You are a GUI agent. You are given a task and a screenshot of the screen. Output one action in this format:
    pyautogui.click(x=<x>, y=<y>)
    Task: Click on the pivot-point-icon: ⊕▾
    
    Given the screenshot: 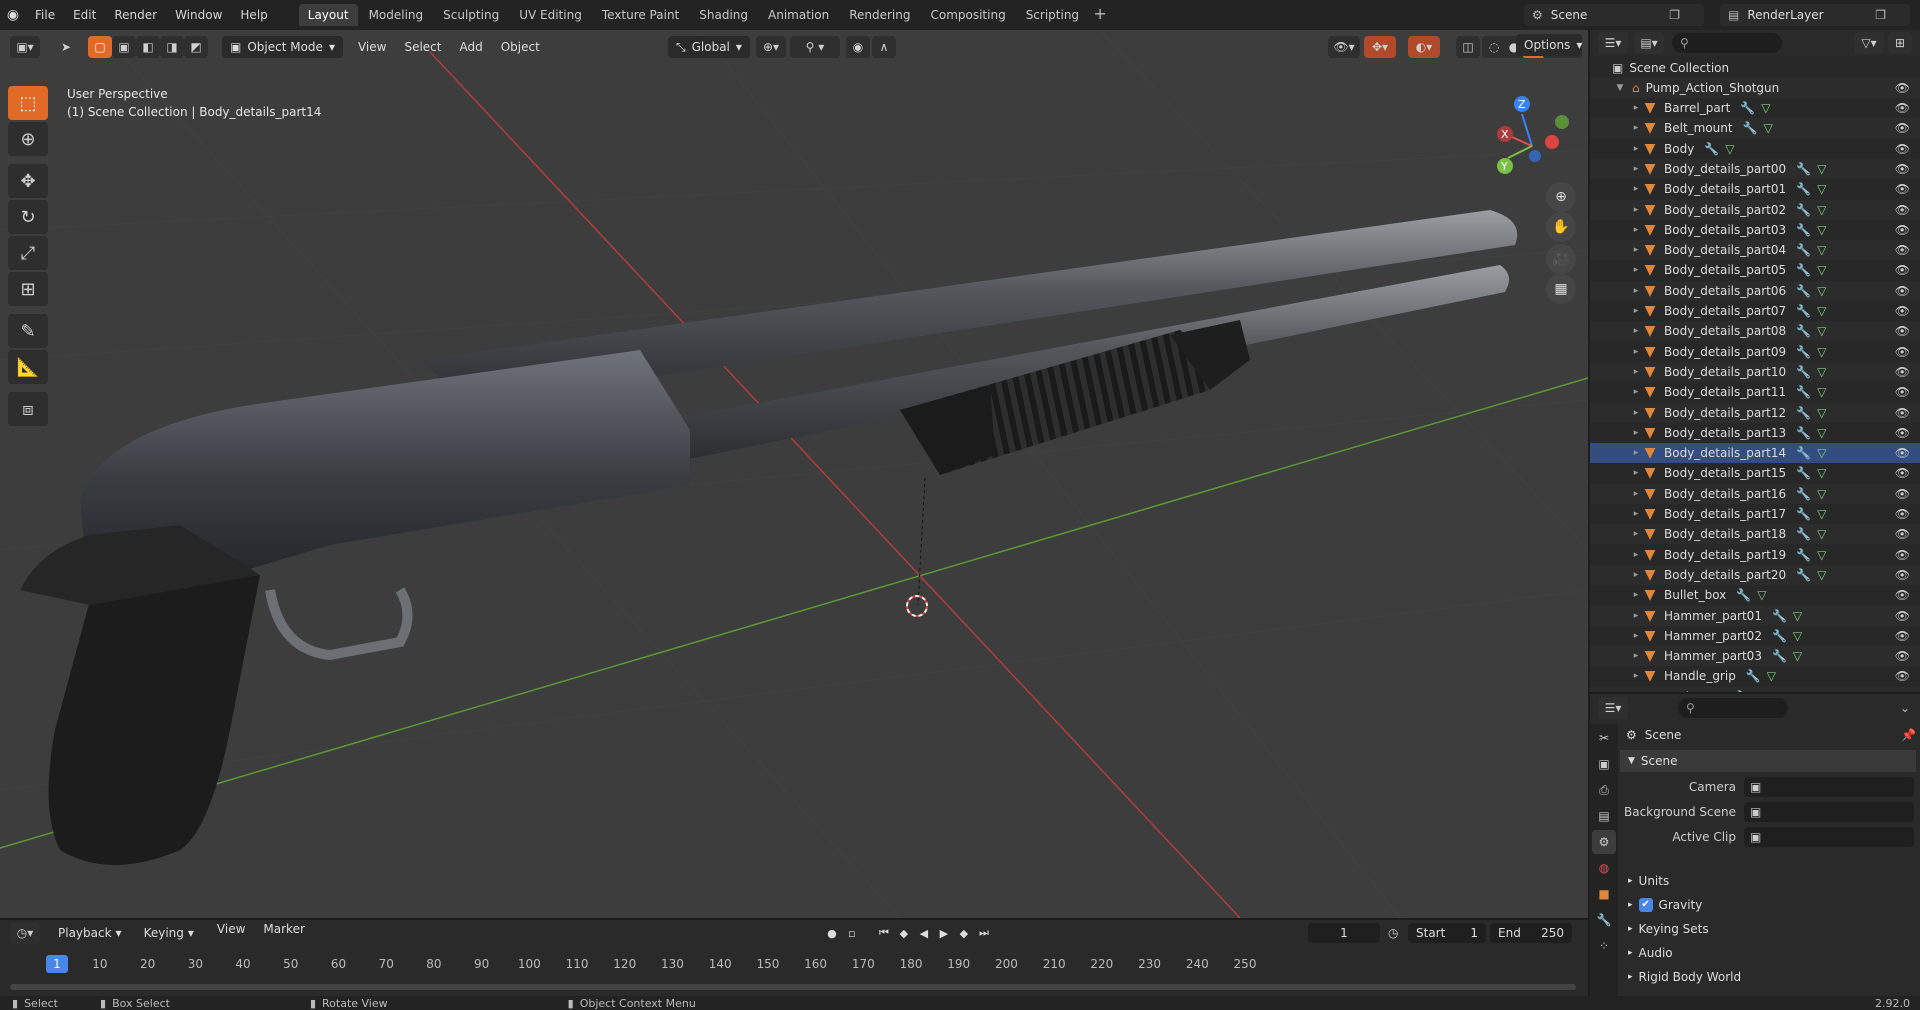 What is the action you would take?
    pyautogui.click(x=771, y=47)
    